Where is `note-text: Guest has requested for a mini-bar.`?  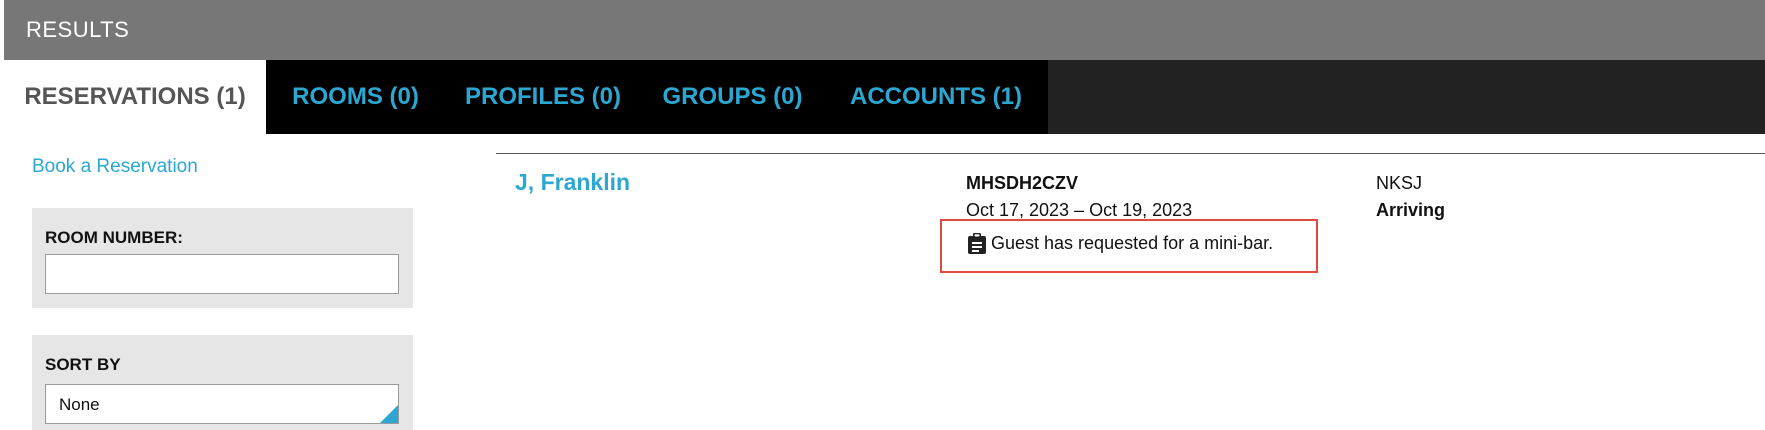
note-text: Guest has requested for a mini-bar. is located at coordinates (1132, 243).